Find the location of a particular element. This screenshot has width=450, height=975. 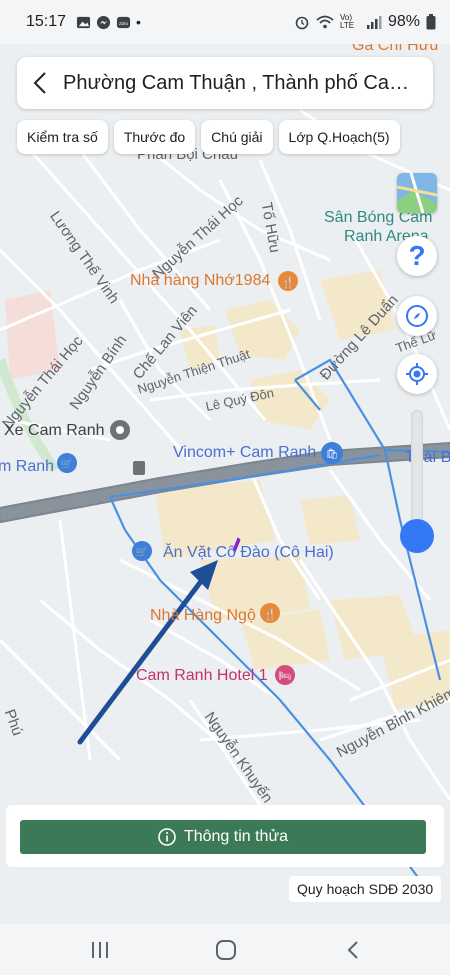

map-layer-icon is located at coordinates (417, 193).